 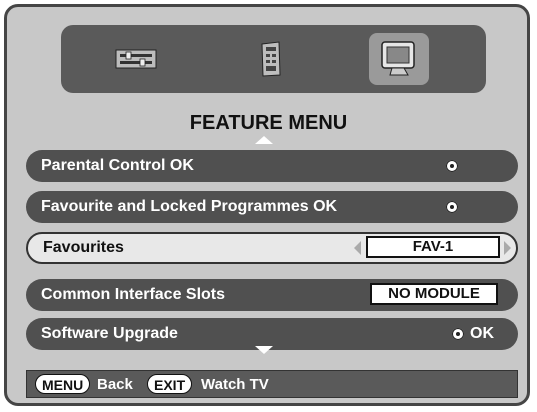 What do you see at coordinates (507, 248) in the screenshot?
I see `arrow-right-icon` at bounding box center [507, 248].